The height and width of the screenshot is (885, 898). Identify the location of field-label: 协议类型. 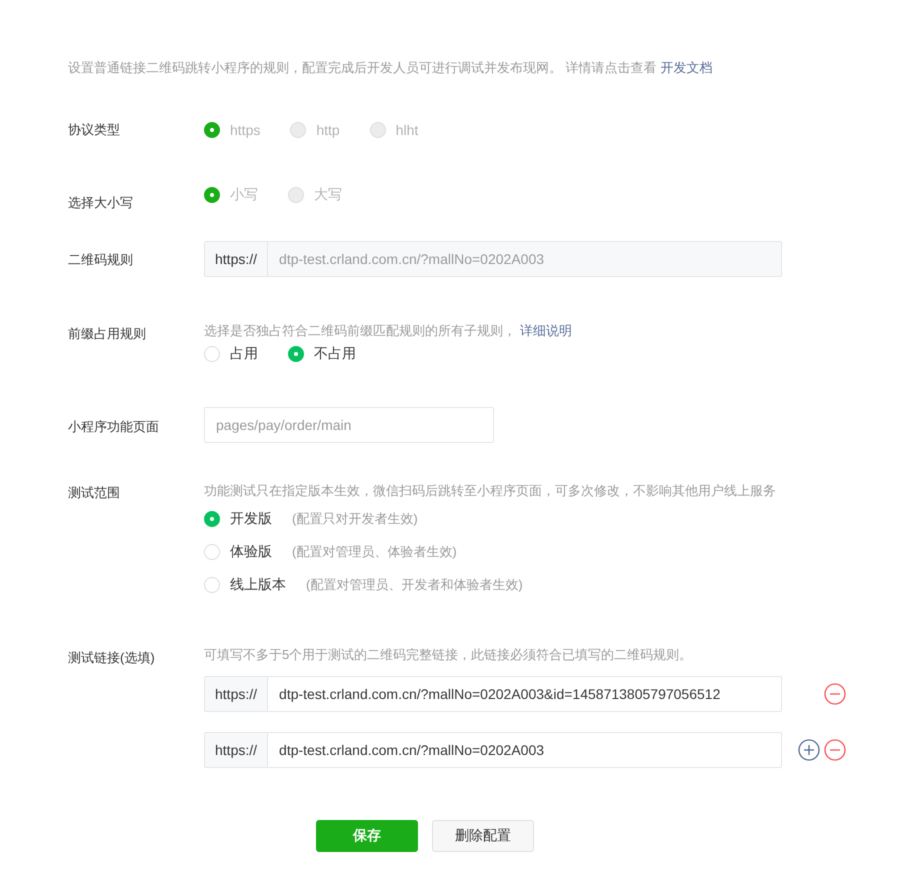
(94, 130).